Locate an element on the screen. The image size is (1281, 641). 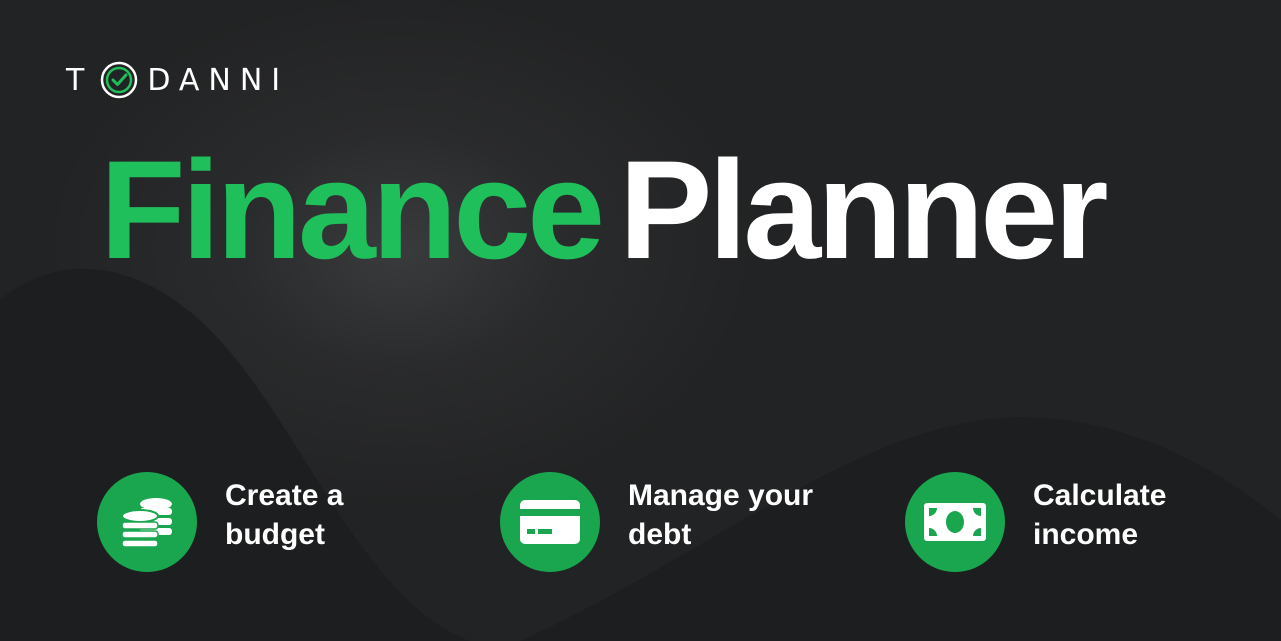
logo-text-start: T is located at coordinates (80, 80).